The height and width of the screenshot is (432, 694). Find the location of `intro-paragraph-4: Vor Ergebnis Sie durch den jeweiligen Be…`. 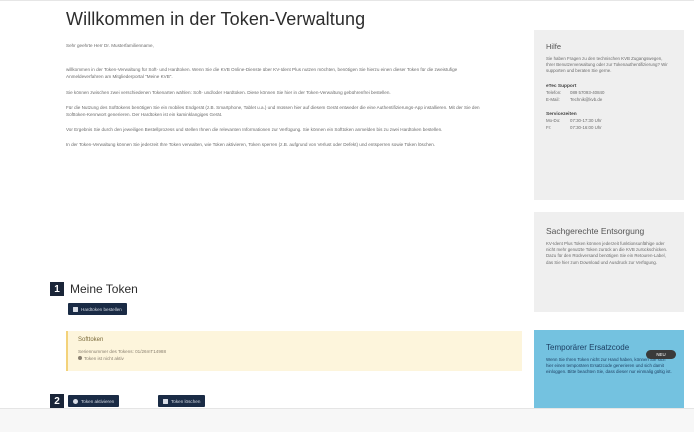

intro-paragraph-4: Vor Ergebnis Sie durch den jeweiligen Be… is located at coordinates (254, 130).